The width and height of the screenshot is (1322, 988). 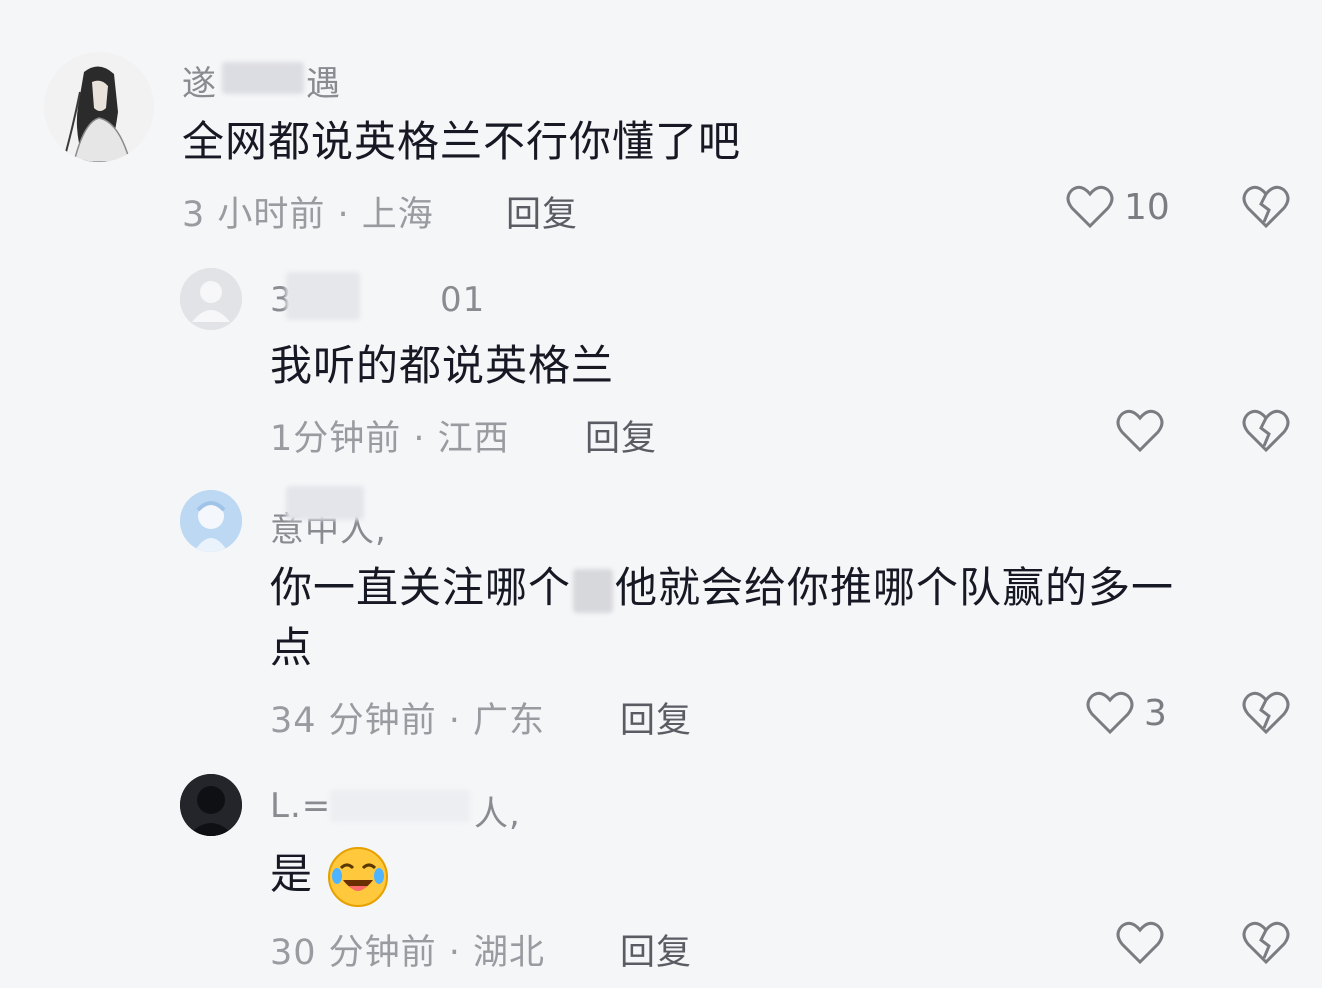 I want to click on username-tail: 人,, so click(x=497, y=814).